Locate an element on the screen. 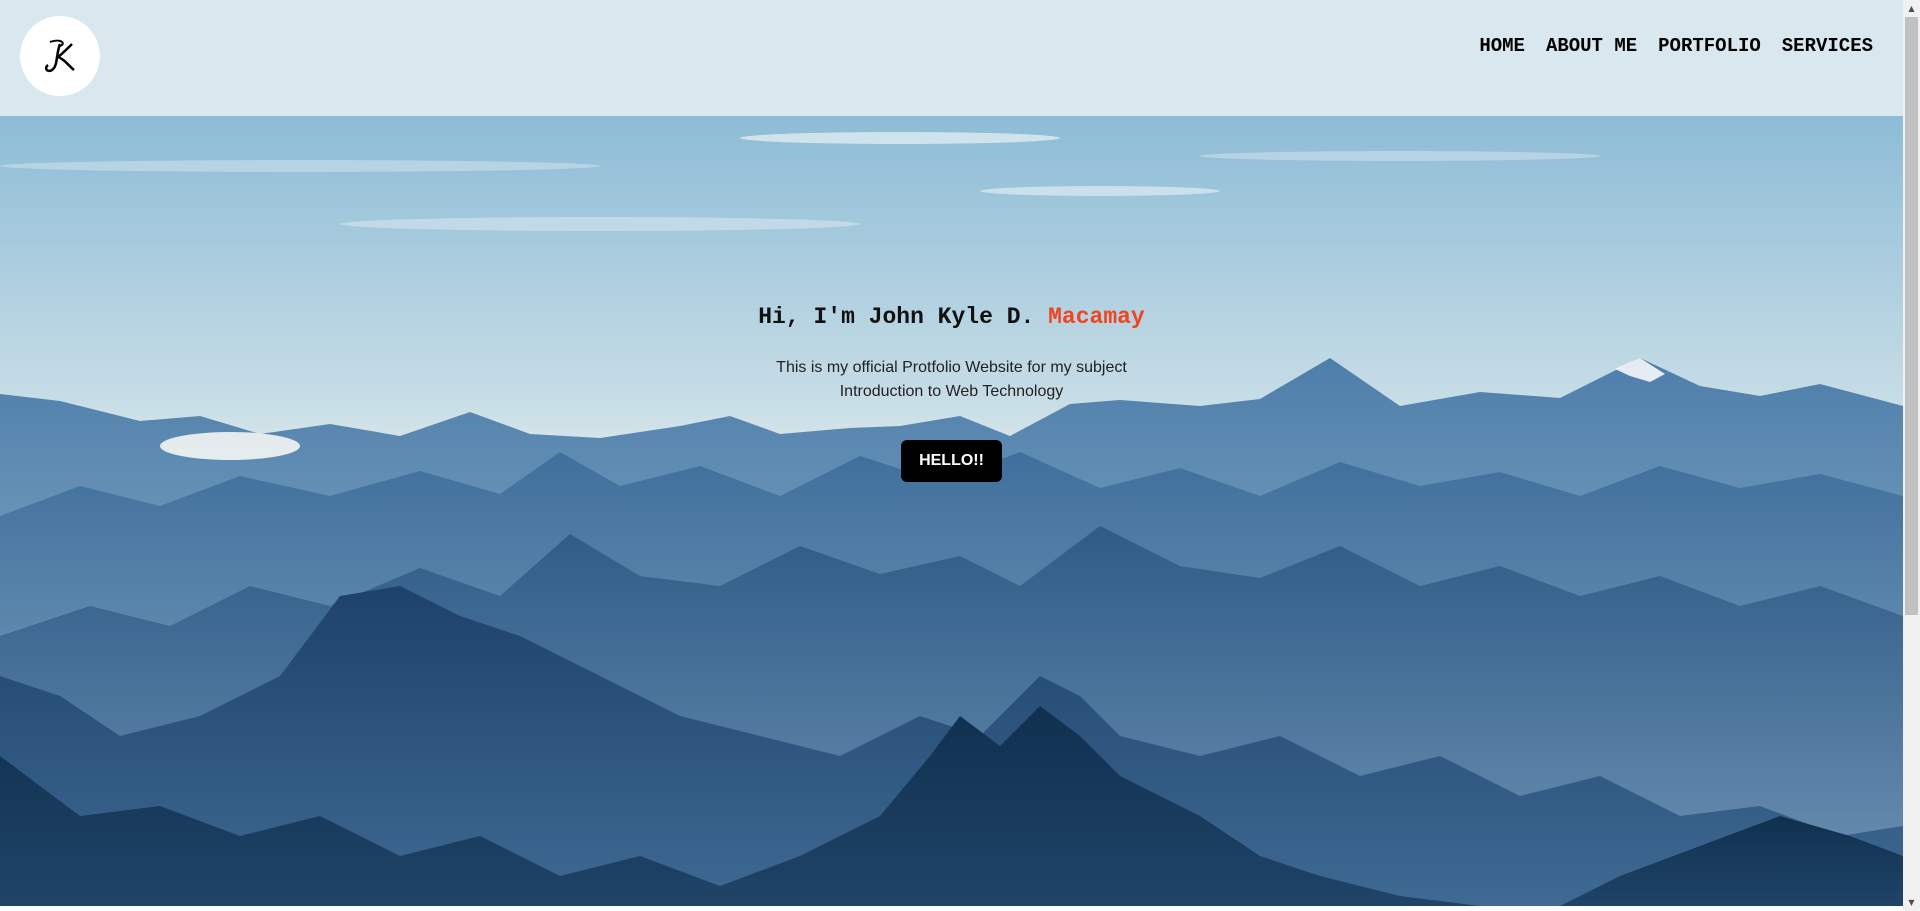  hero-title: Hi, I'm John Kyle D. Macamay is located at coordinates (951, 317).